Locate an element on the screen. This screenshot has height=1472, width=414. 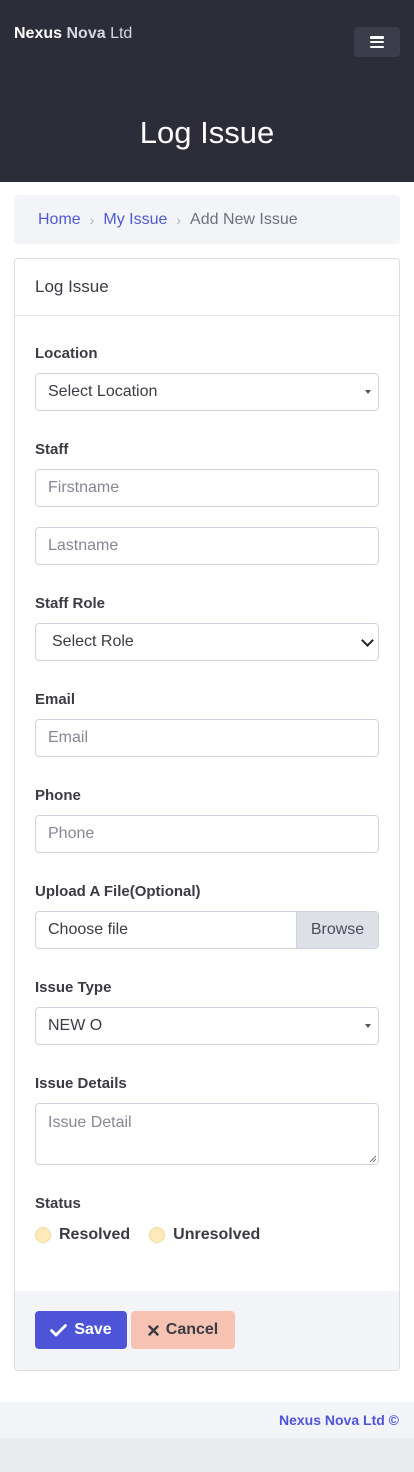
phone-label: Phone is located at coordinates (58, 795).